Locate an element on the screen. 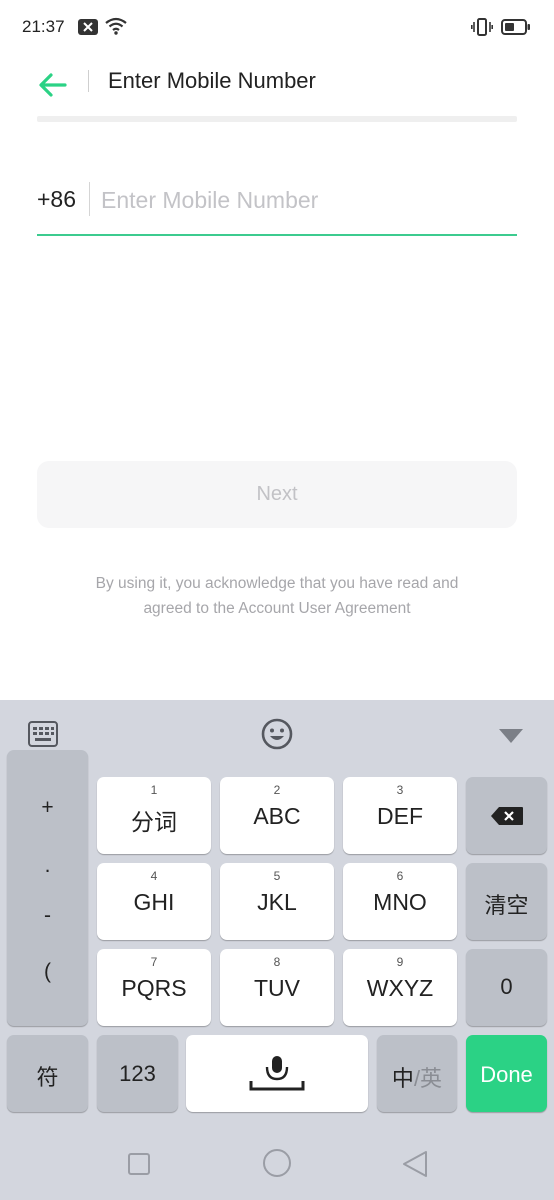 This screenshot has height=1200, width=554. header-separator is located at coordinates (277, 119).